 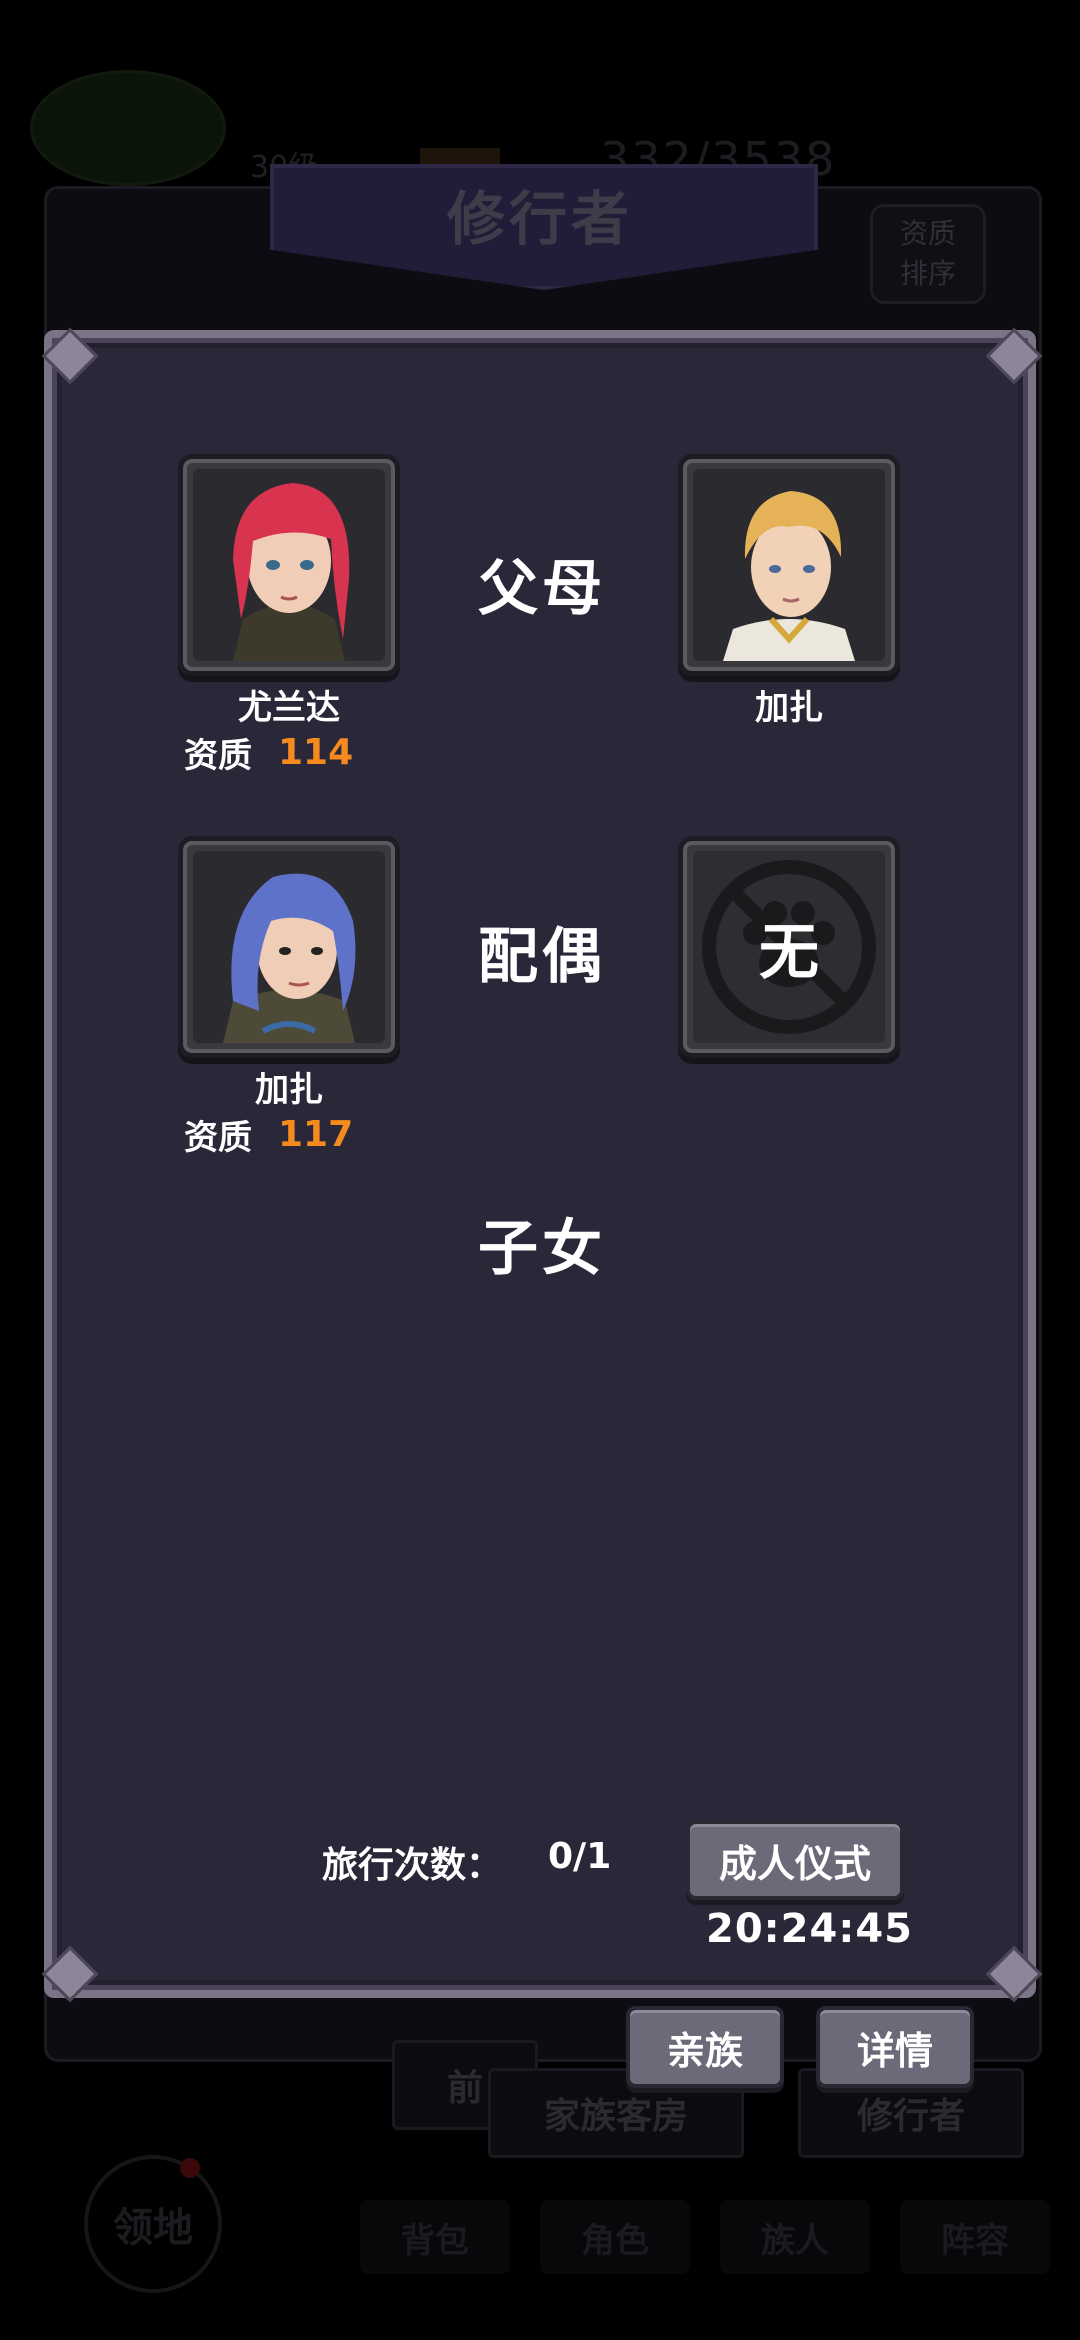 What do you see at coordinates (580, 1856) in the screenshot?
I see `travel-count-value: 0/1` at bounding box center [580, 1856].